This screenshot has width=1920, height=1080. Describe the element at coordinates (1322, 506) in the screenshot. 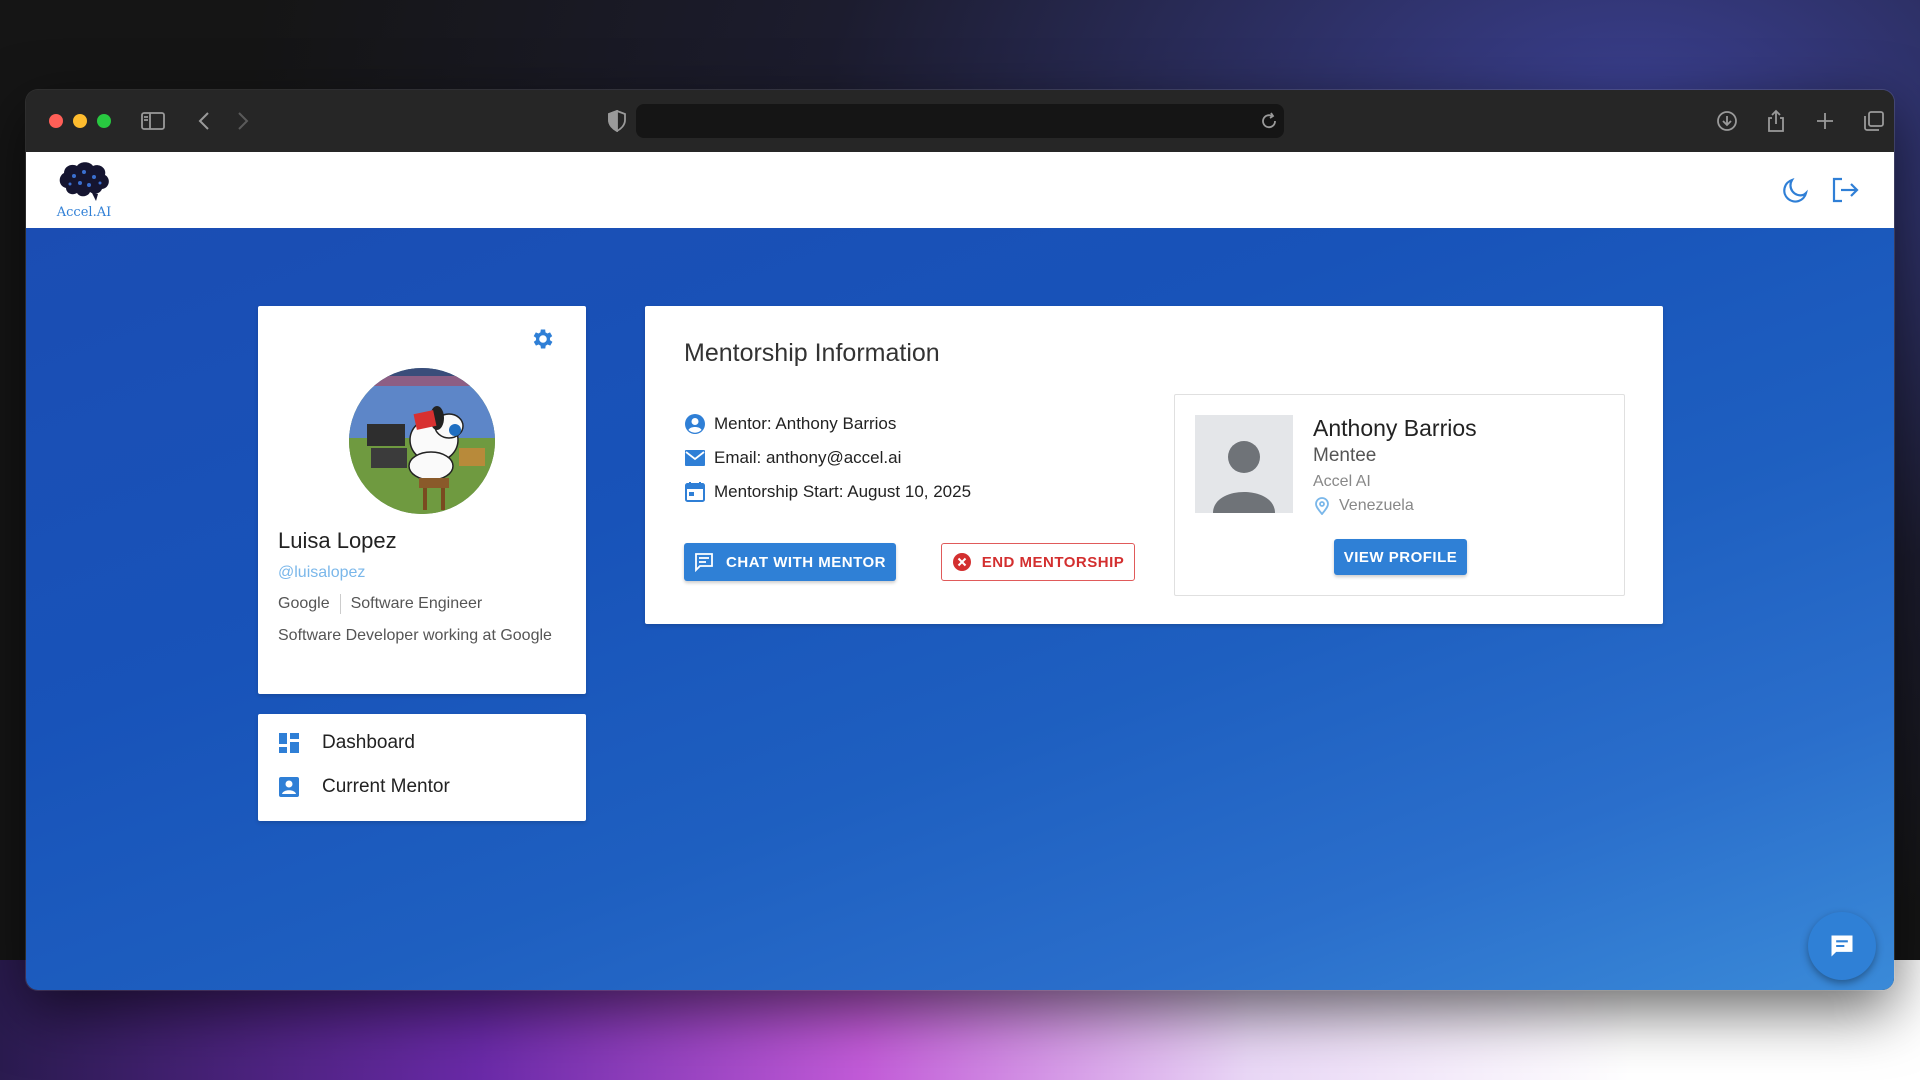

I see `location-pin-icon` at that location.